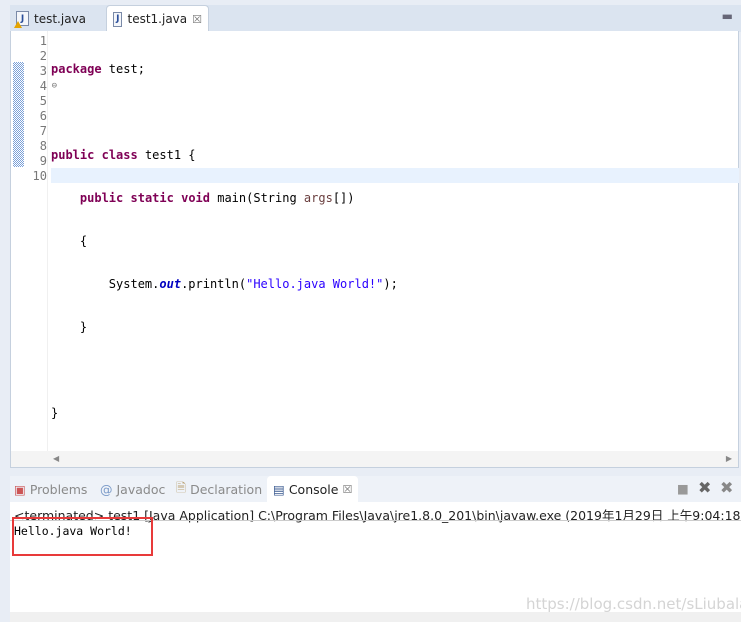 The height and width of the screenshot is (622, 741). What do you see at coordinates (123, 155) in the screenshot?
I see `code-line: public class test1 {` at bounding box center [123, 155].